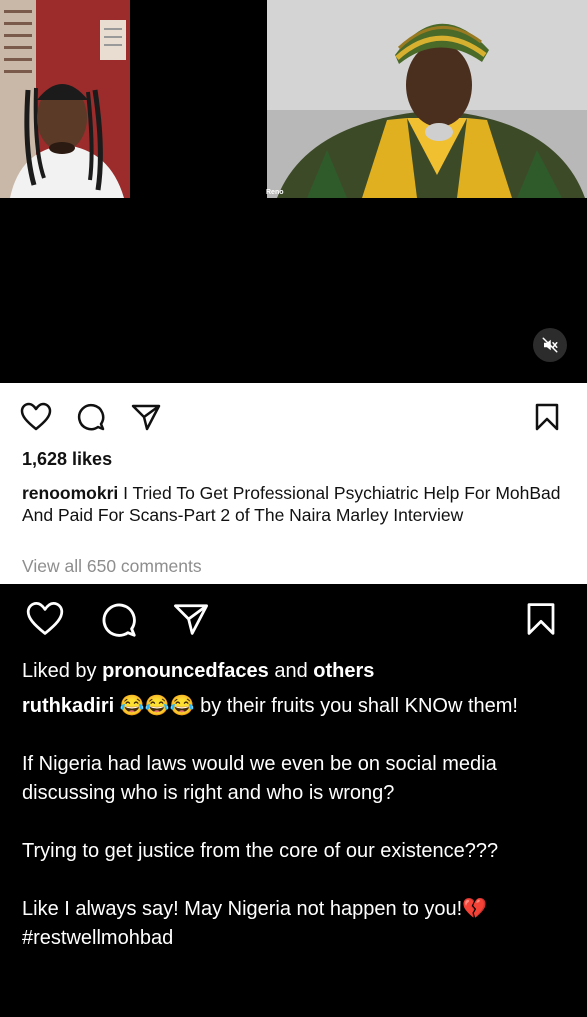 The height and width of the screenshot is (1017, 587). I want to click on participant-right-image, so click(427, 99).